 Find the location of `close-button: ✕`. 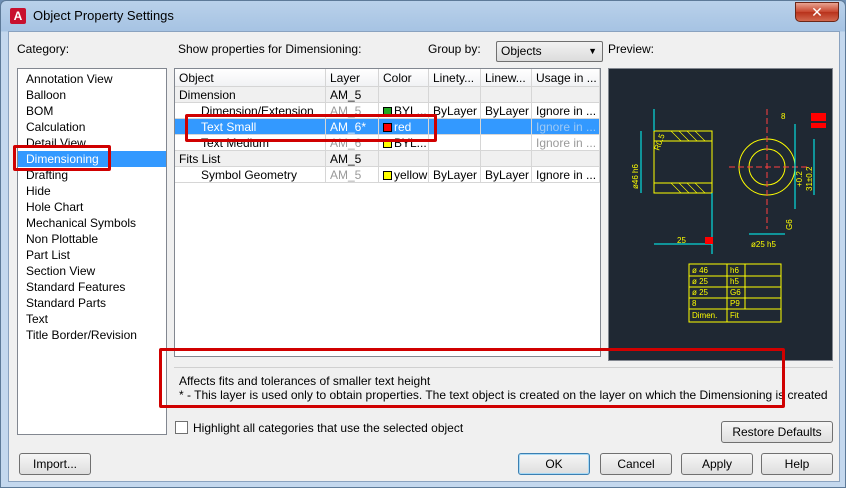

close-button: ✕ is located at coordinates (817, 12).